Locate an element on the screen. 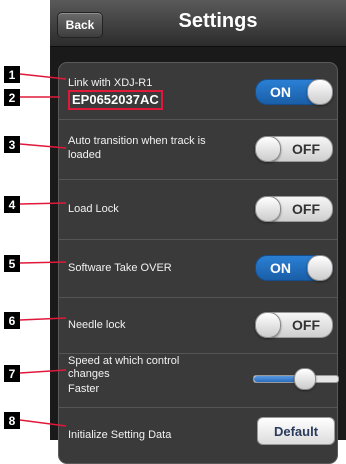  back-button: Back is located at coordinates (80, 25).